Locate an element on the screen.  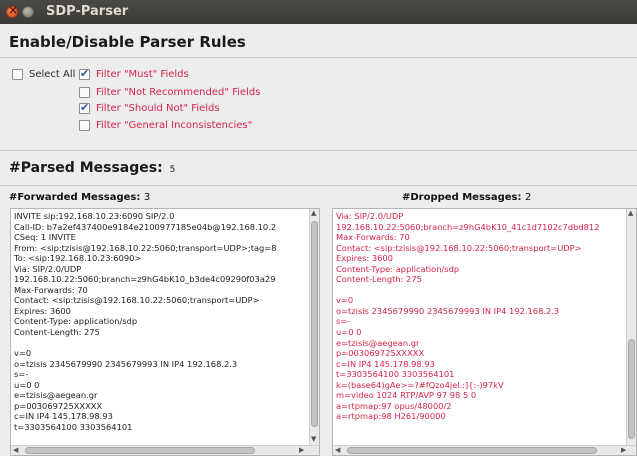
parsed-messages-label: #Parsed Messages: is located at coordinates (86, 168).